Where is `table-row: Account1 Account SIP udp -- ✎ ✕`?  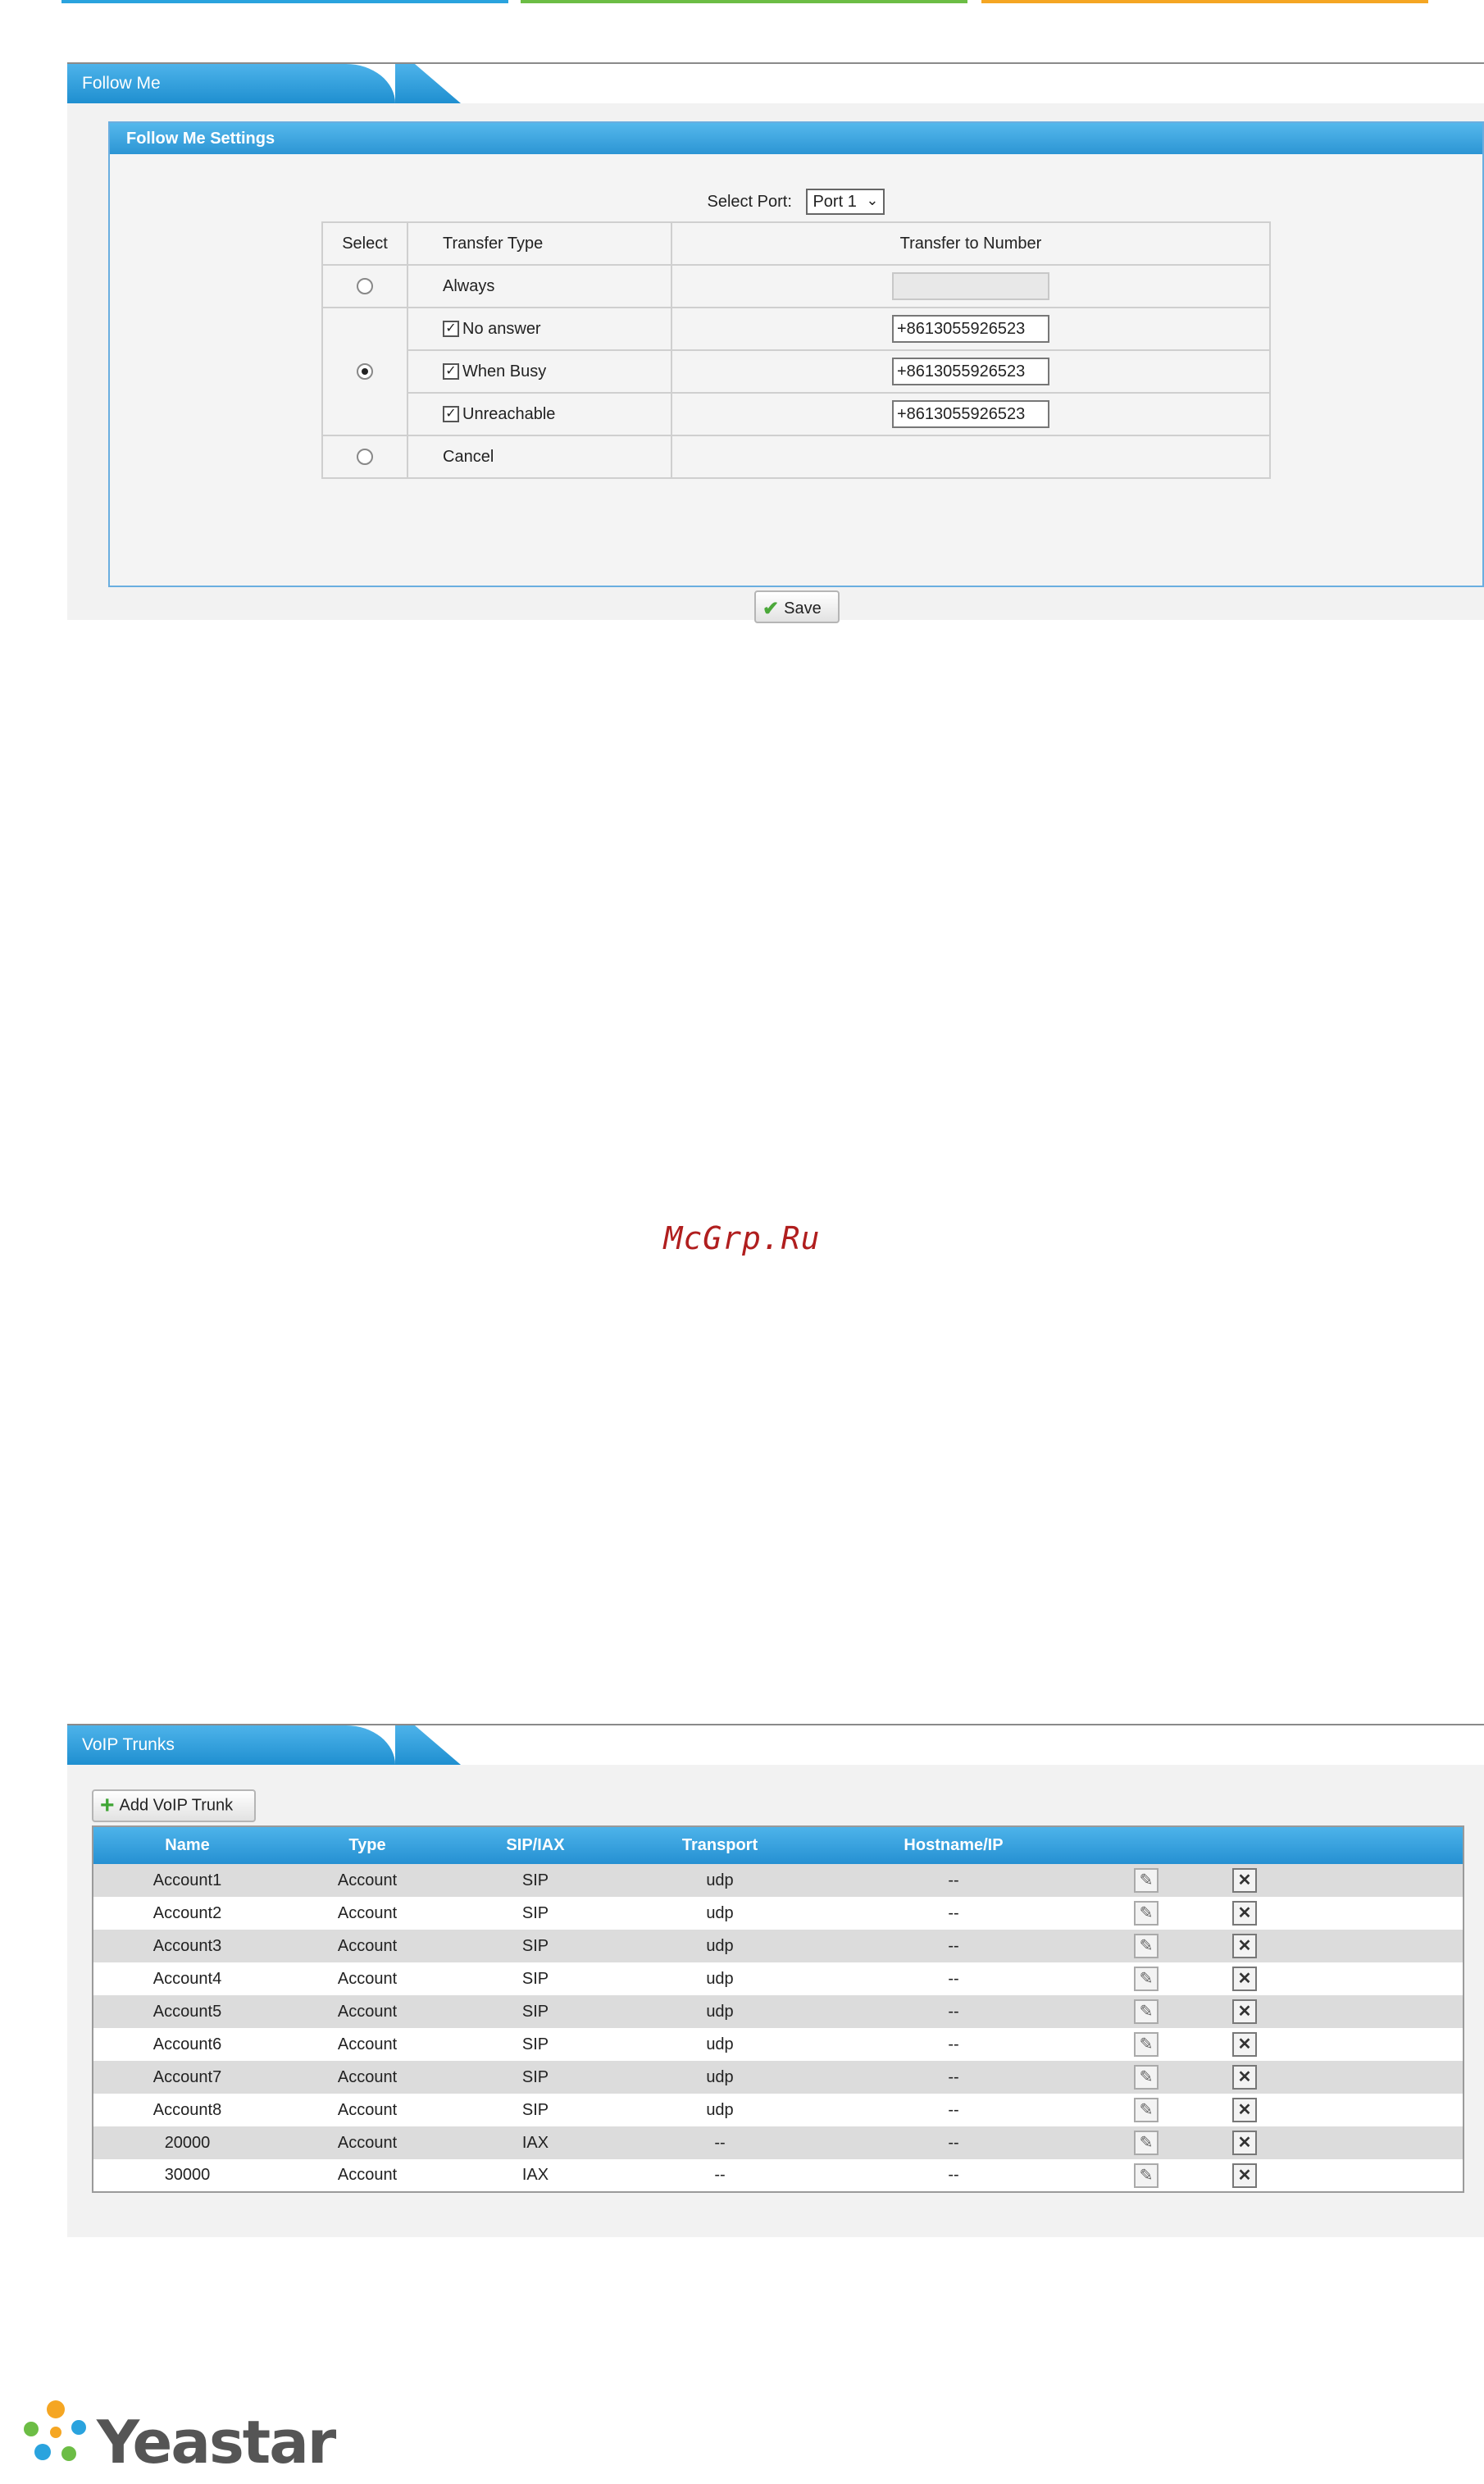 table-row: Account1 Account SIP udp -- ✎ ✕ is located at coordinates (778, 1881).